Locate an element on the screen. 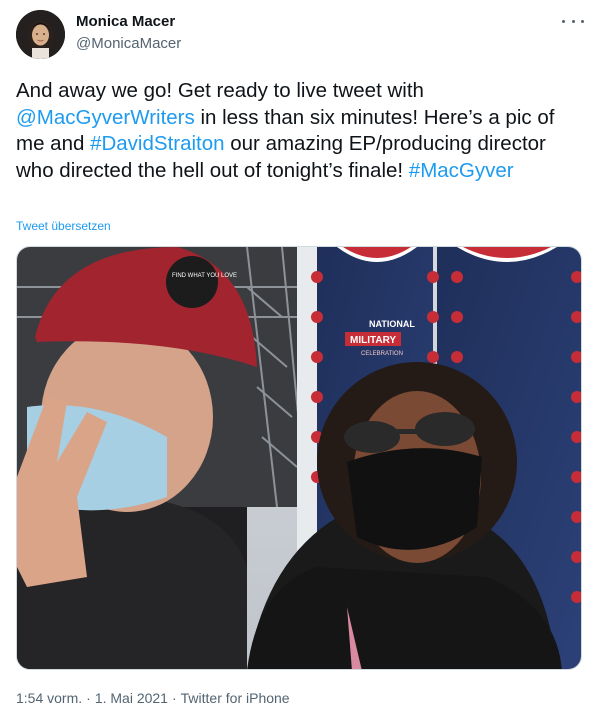  avatar-image is located at coordinates (40, 34).